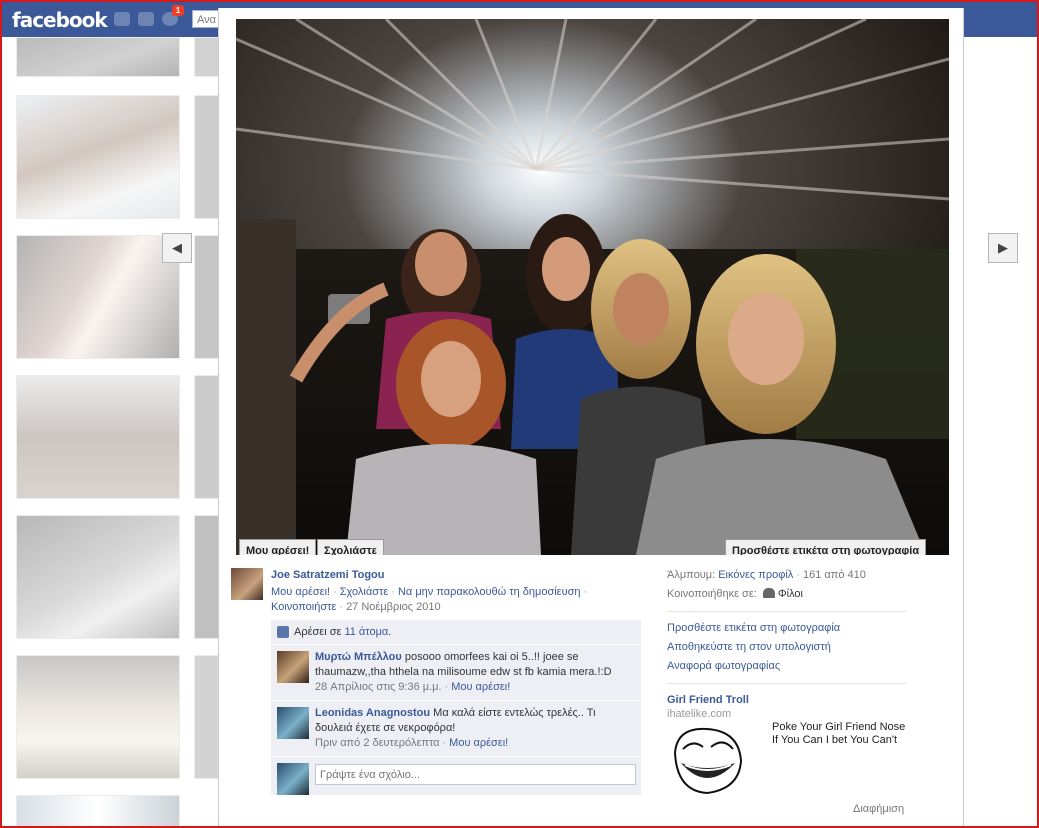  I want to click on album-info: Άλμπουμ: Εικόνες προφίλ · 161 από 410, so click(766, 575).